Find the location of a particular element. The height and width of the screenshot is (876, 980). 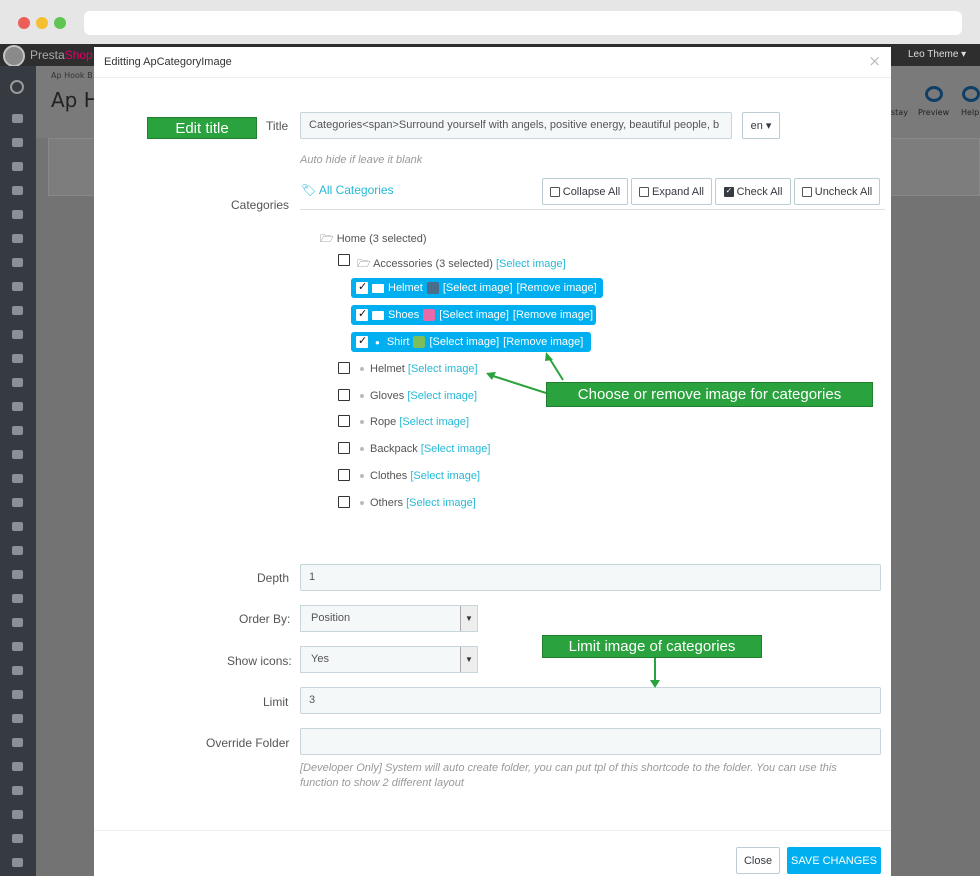

stay-label: stay is located at coordinates (899, 112).